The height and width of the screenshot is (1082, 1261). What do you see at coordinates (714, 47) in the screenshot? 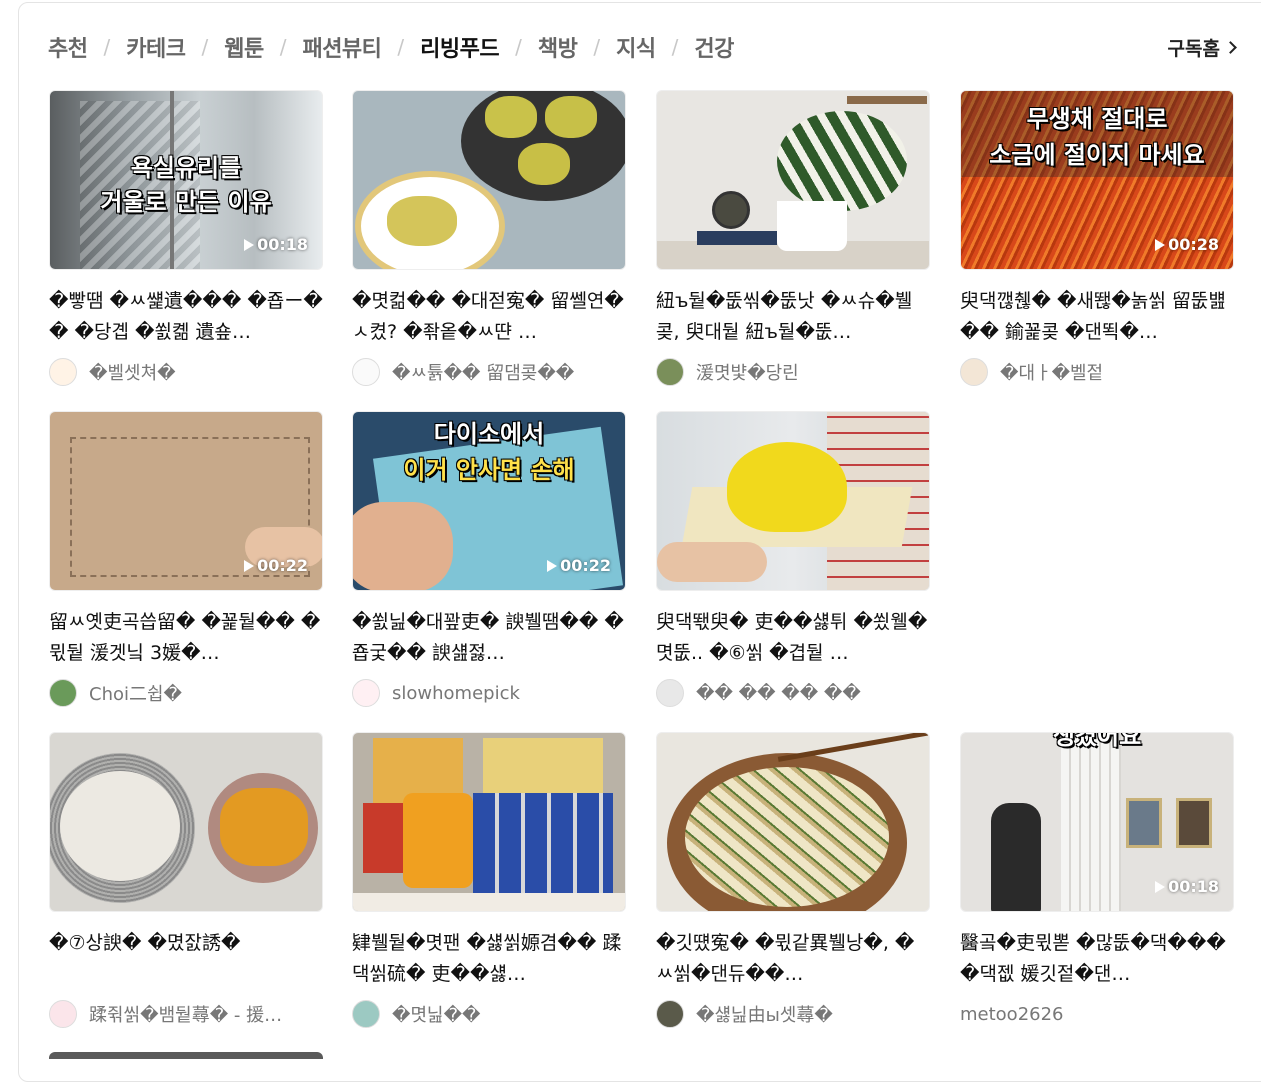
I see `tab-health: 건강` at bounding box center [714, 47].